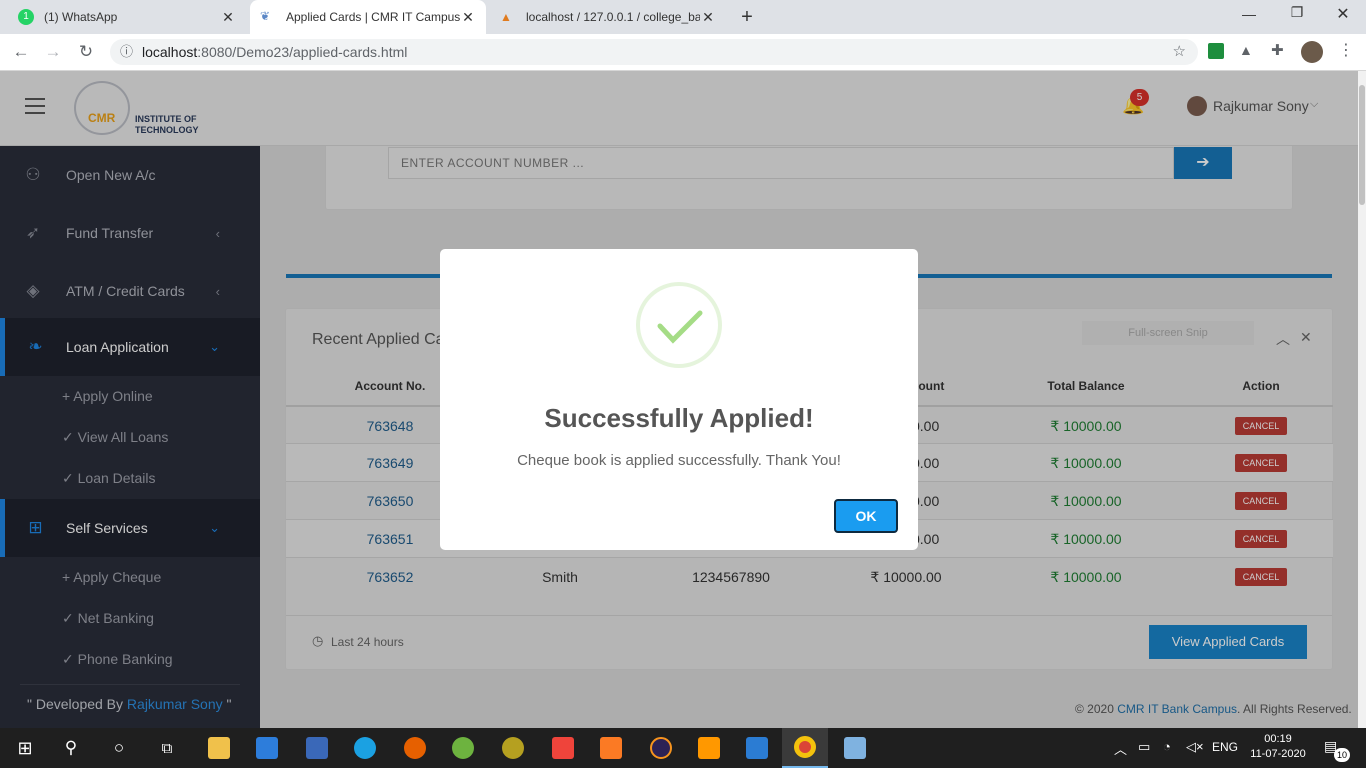 The image size is (1366, 768). What do you see at coordinates (71, 748) in the screenshot?
I see `search-icon: ⚲` at bounding box center [71, 748].